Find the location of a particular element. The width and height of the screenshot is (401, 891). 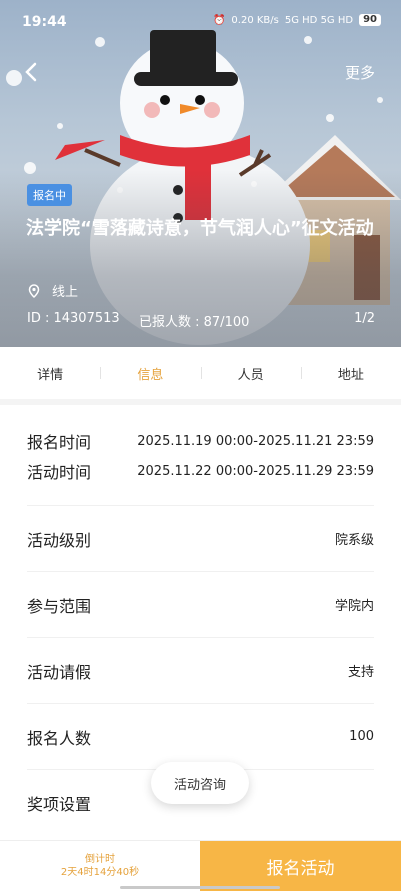

tab-address: 地址 is located at coordinates (350, 373).